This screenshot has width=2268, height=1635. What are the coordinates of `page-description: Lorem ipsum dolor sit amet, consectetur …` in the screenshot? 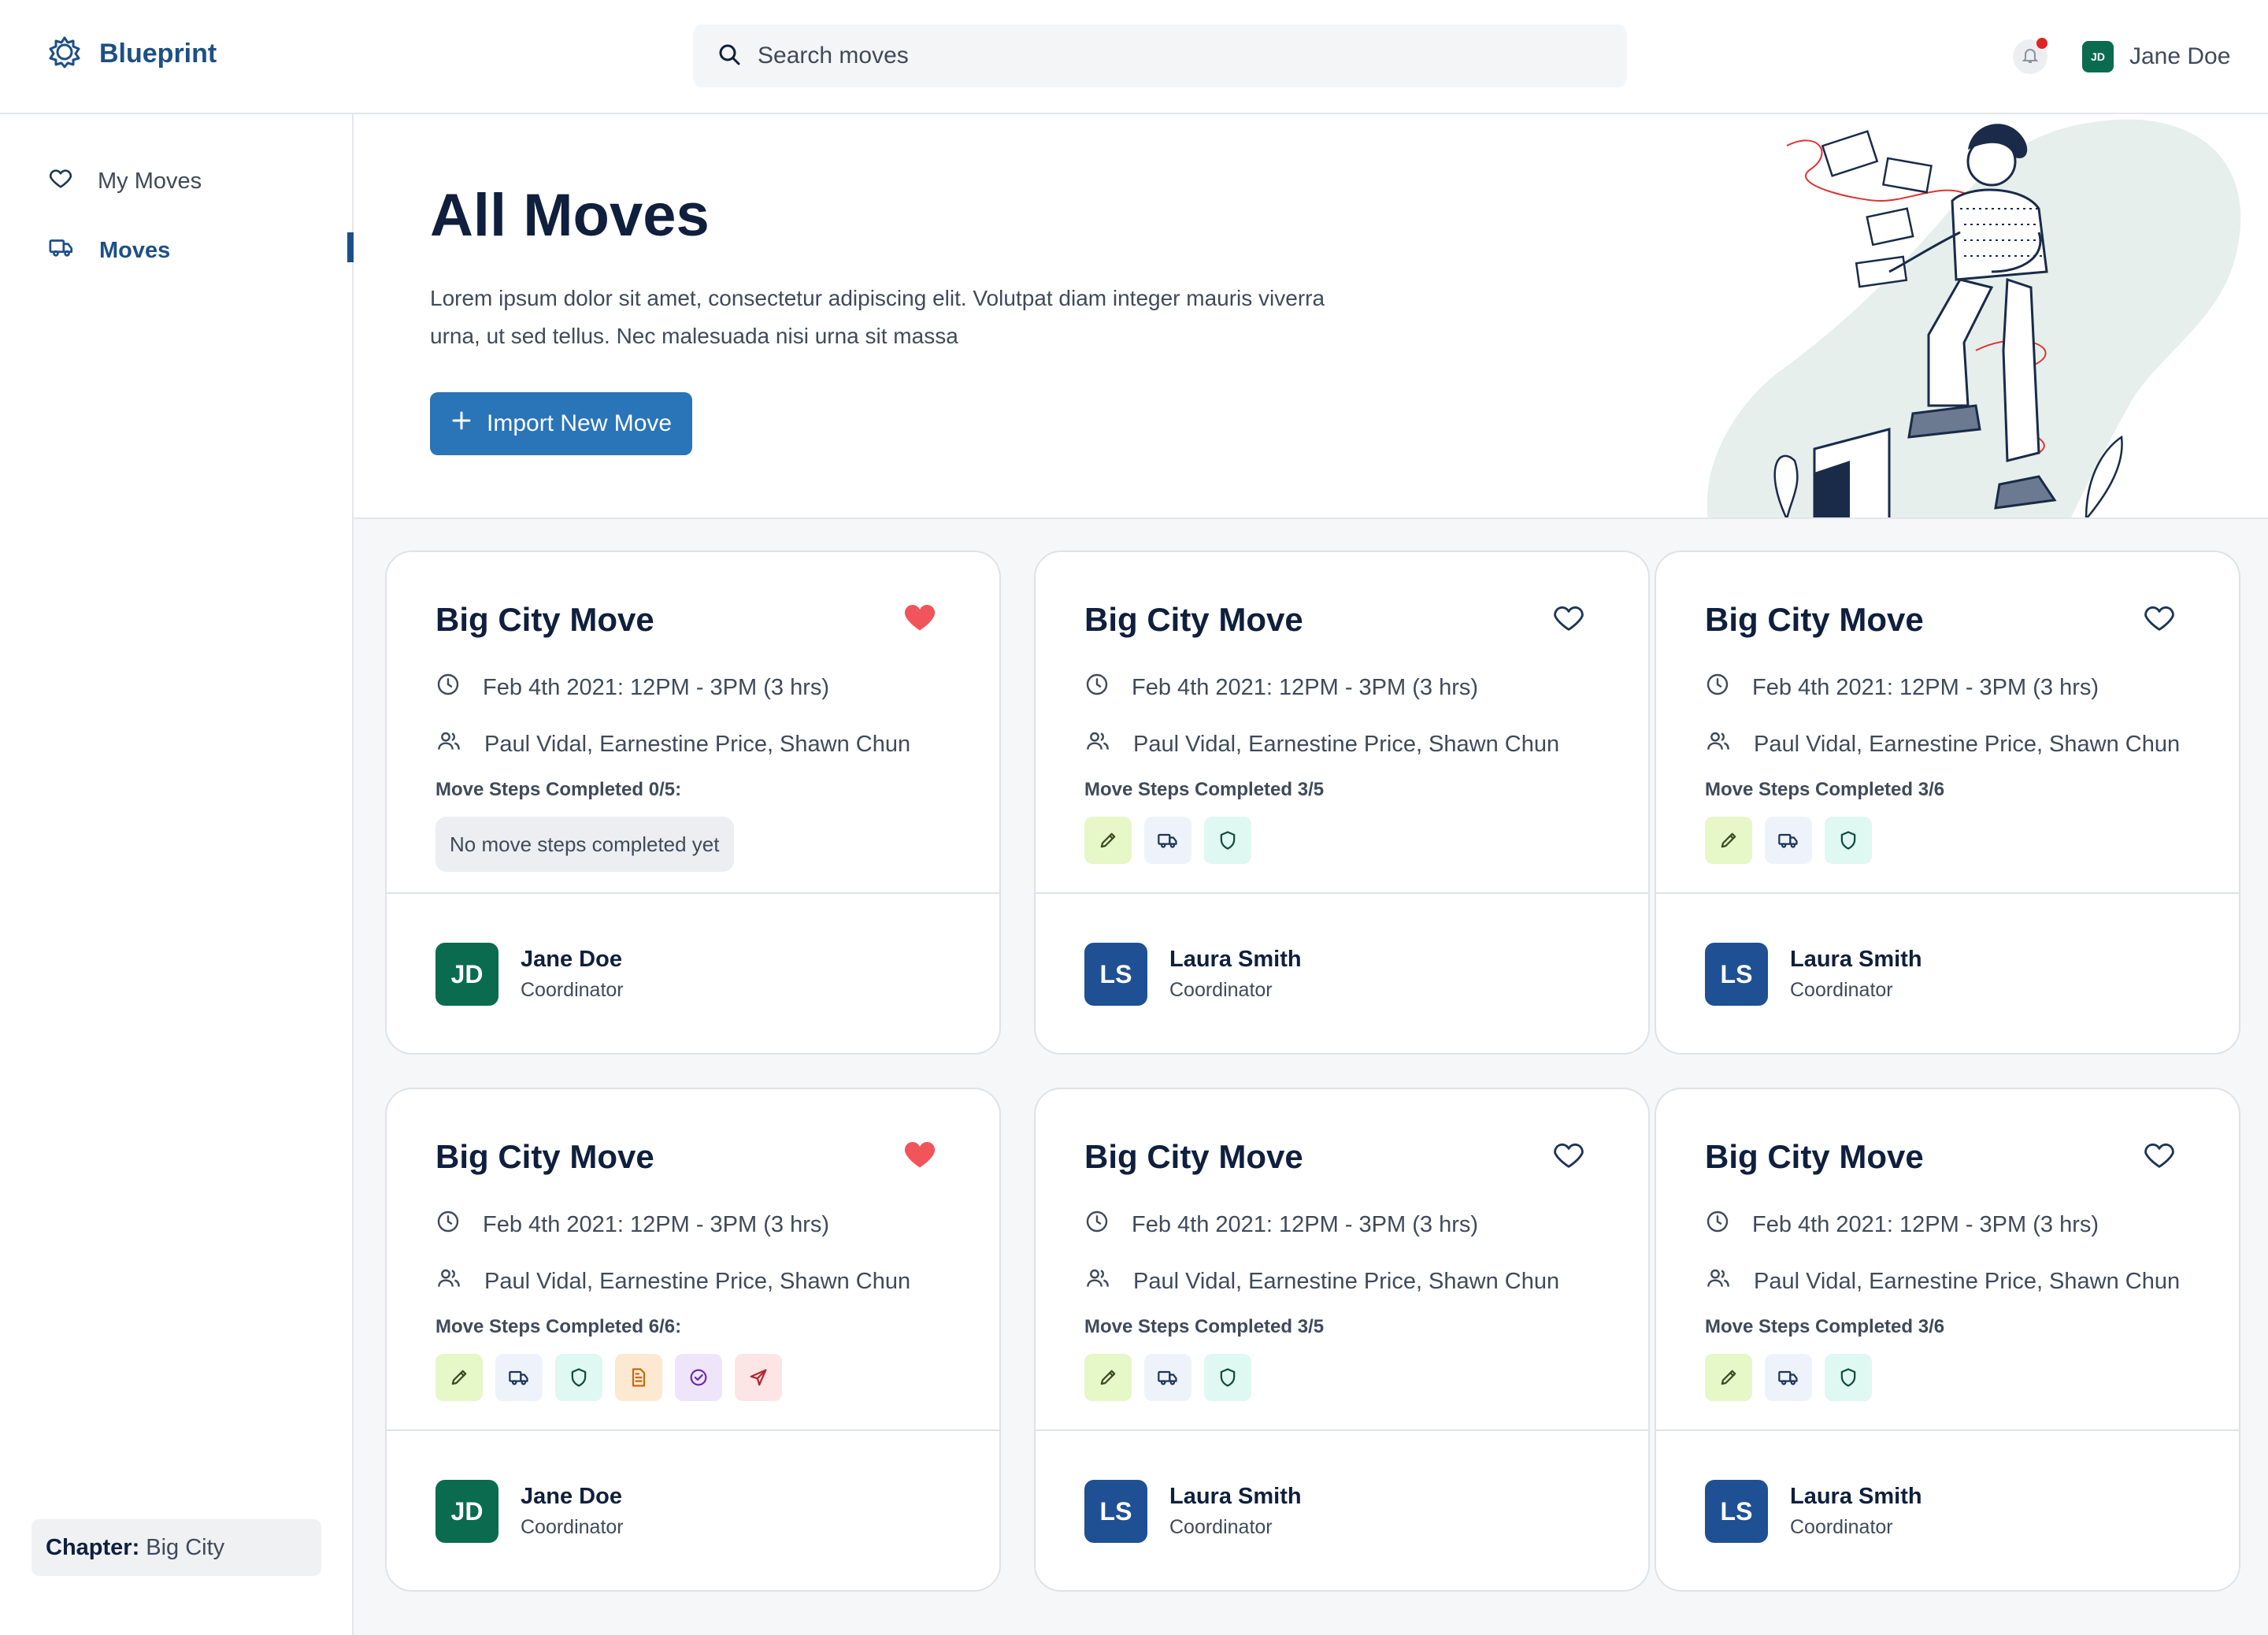 It's located at (877, 317).